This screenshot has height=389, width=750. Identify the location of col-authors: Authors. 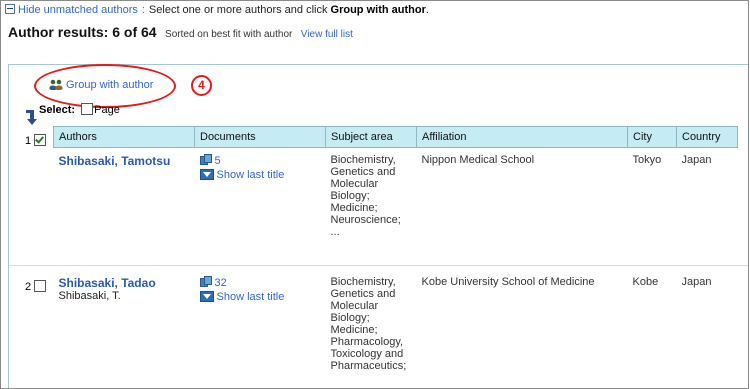
(124, 137).